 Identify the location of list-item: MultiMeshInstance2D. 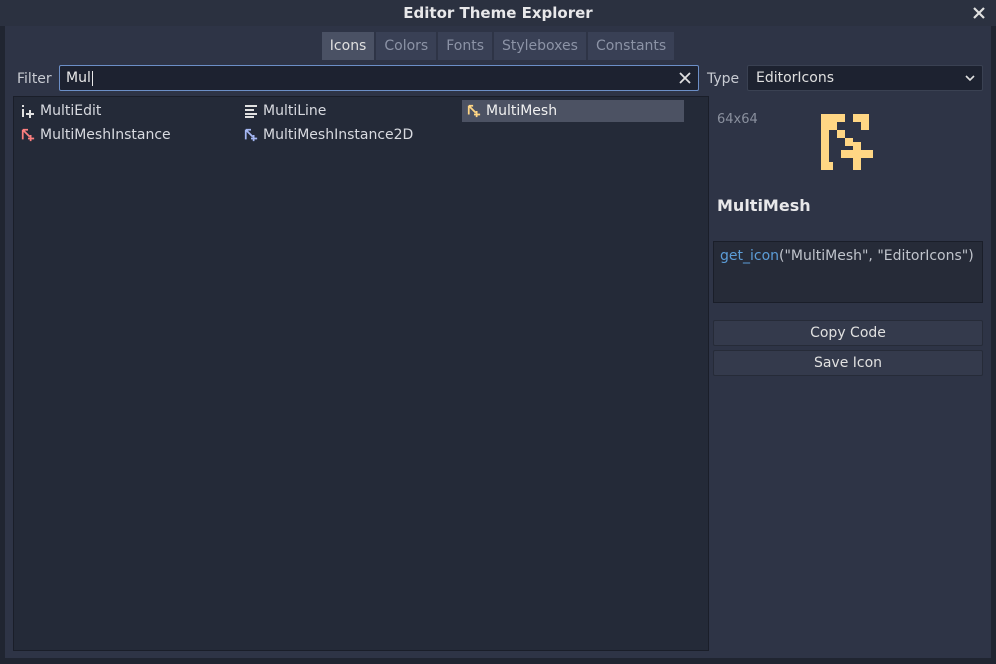
(350, 135).